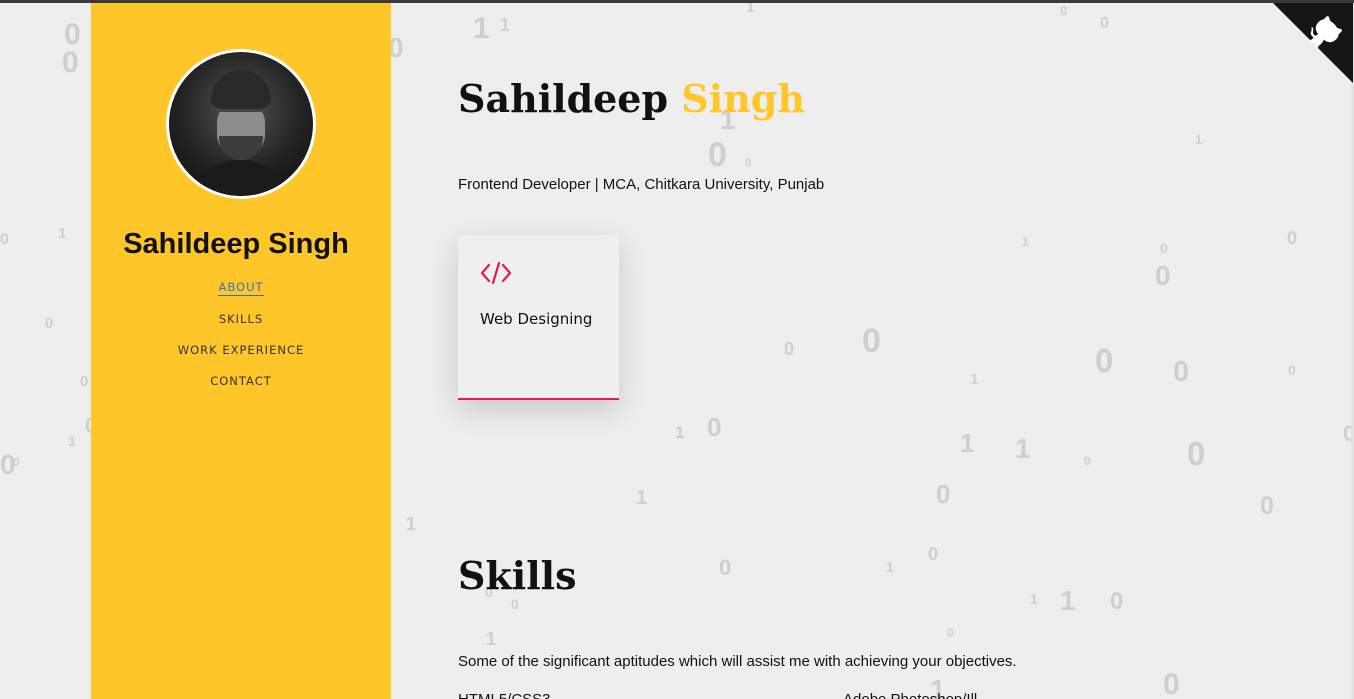  Describe the element at coordinates (677, 1) in the screenshot. I see `top-border-line` at that location.